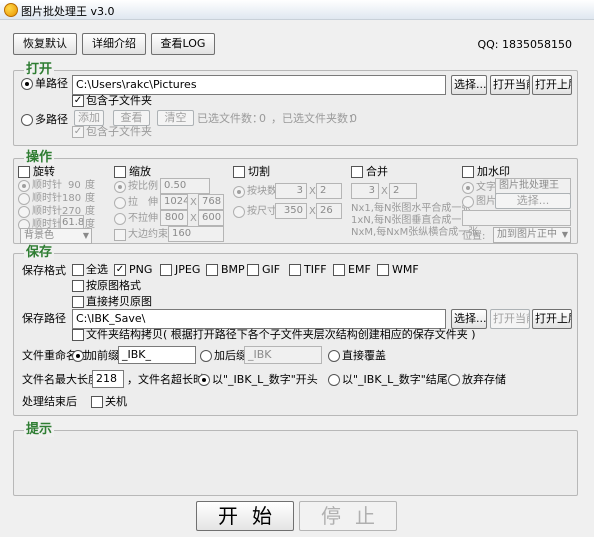 This screenshot has width=594, height=537. Describe the element at coordinates (468, 188) in the screenshot. I see `watermark-text-radio` at that location.